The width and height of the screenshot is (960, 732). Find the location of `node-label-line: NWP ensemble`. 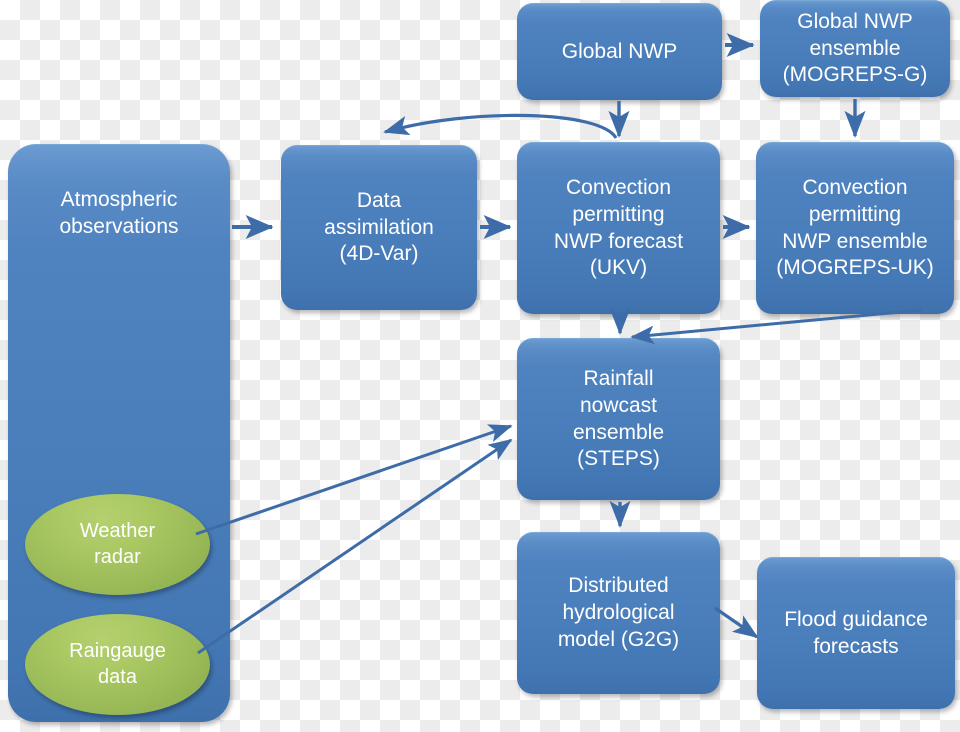

node-label-line: NWP ensemble is located at coordinates (855, 241).